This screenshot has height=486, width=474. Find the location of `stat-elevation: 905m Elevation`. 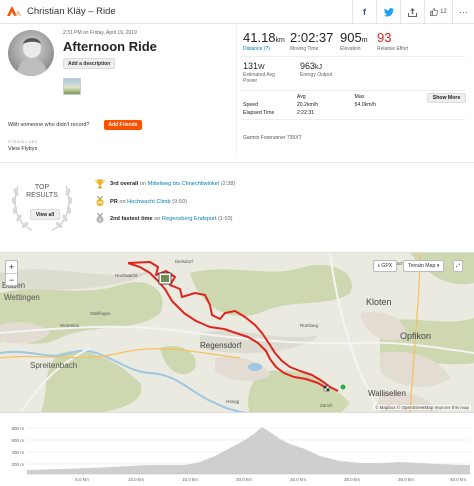

stat-elevation: 905m Elevation is located at coordinates (354, 41).